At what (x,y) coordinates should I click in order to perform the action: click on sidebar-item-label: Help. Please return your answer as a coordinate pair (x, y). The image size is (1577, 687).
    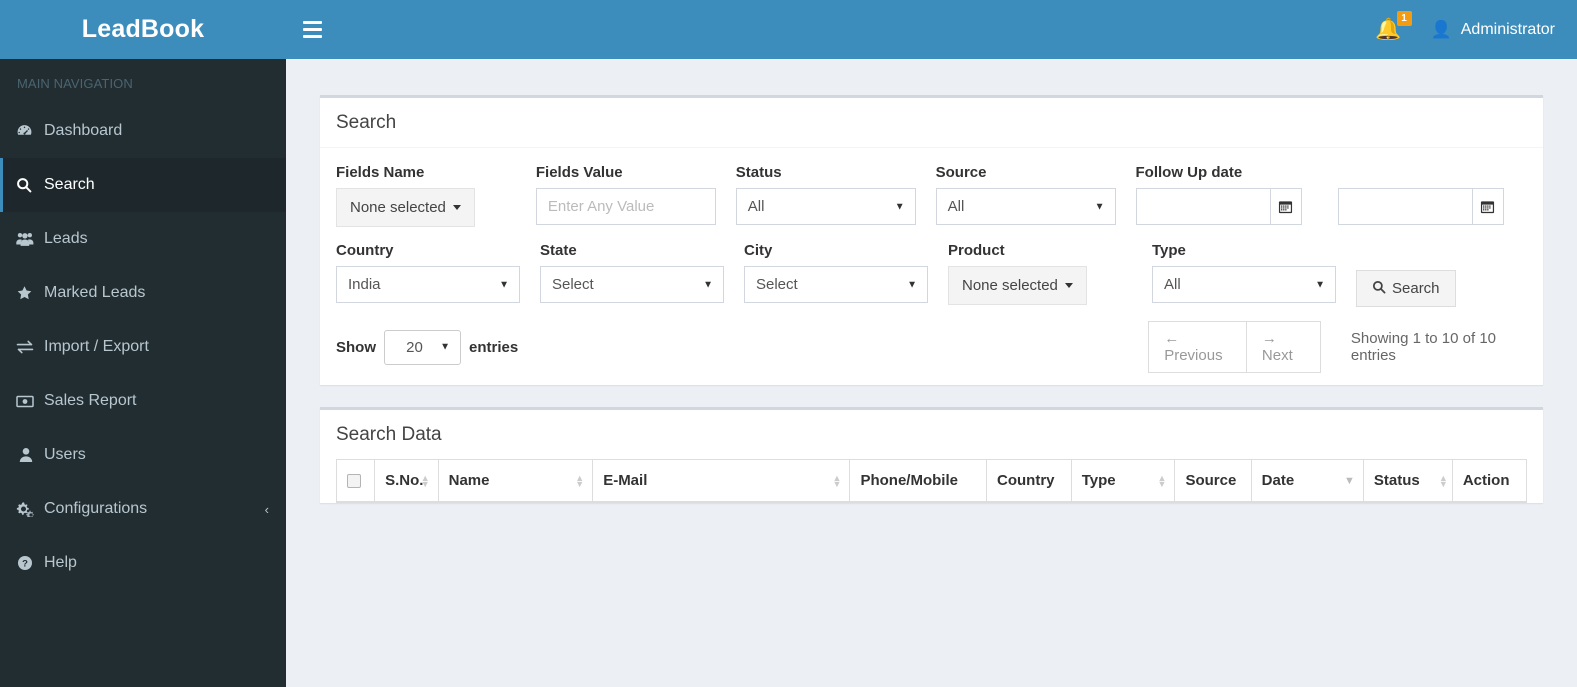
    Looking at the image, I should click on (60, 562).